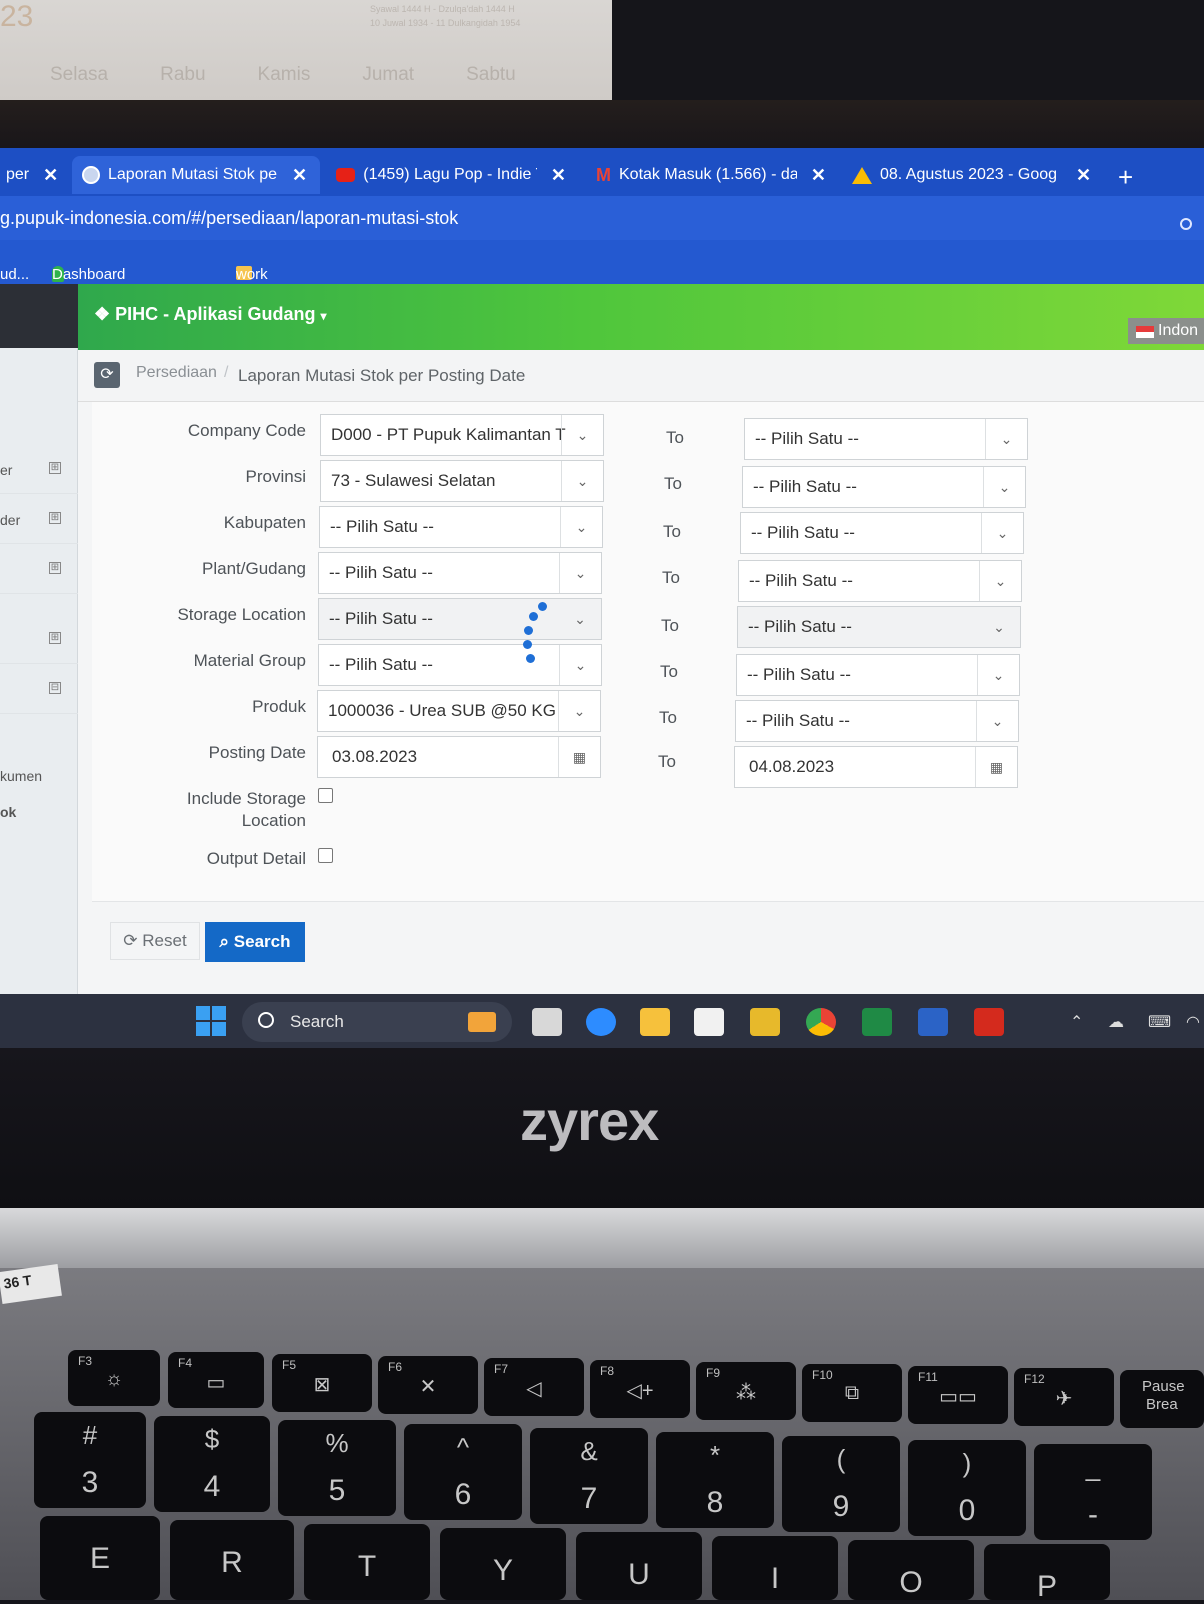 The width and height of the screenshot is (1204, 1604). What do you see at coordinates (547, 1022) in the screenshot?
I see `task-view-icon` at bounding box center [547, 1022].